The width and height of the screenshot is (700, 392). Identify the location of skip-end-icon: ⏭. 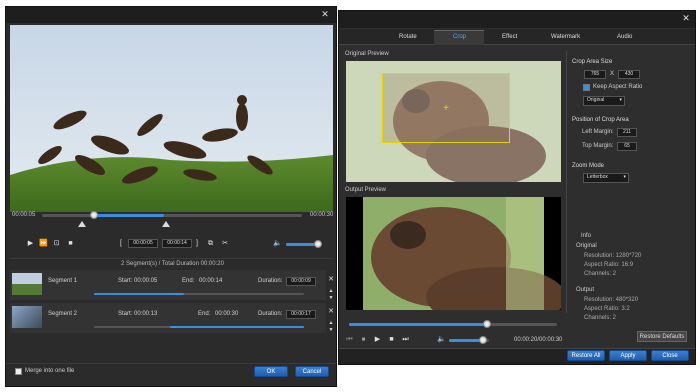
(405, 339).